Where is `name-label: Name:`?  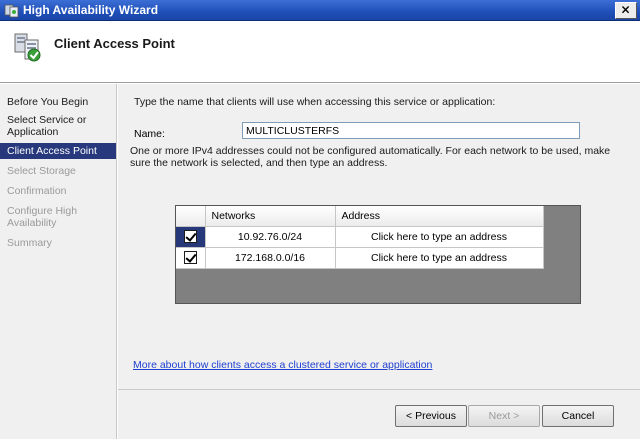 name-label: Name: is located at coordinates (149, 134).